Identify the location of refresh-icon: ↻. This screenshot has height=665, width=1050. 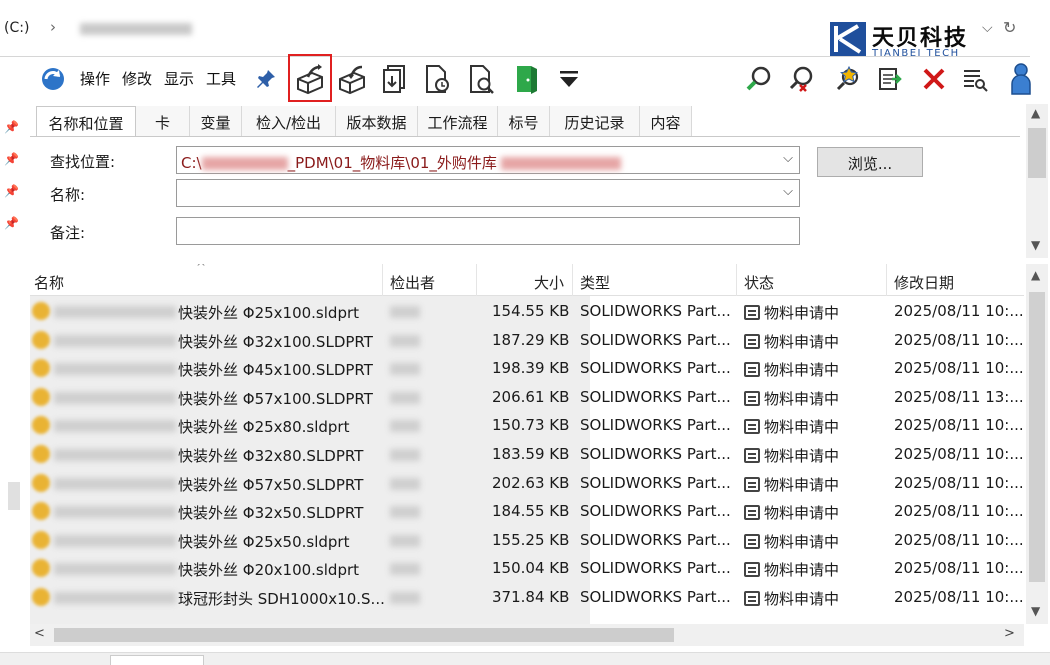
(1009, 27).